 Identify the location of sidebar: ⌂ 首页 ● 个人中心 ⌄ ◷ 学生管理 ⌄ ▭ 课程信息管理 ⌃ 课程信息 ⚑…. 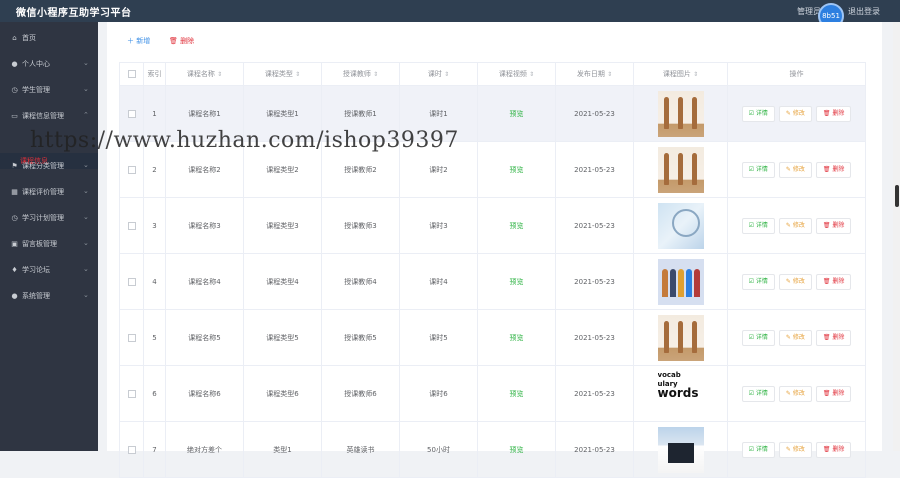
(49, 236).